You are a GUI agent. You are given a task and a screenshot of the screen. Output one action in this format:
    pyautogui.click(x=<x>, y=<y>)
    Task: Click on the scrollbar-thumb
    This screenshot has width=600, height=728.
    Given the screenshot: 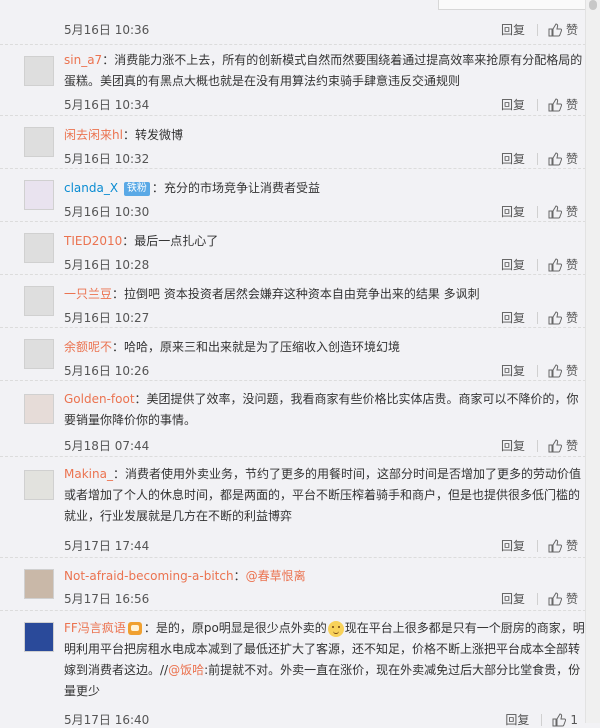 What is the action you would take?
    pyautogui.click(x=593, y=5)
    